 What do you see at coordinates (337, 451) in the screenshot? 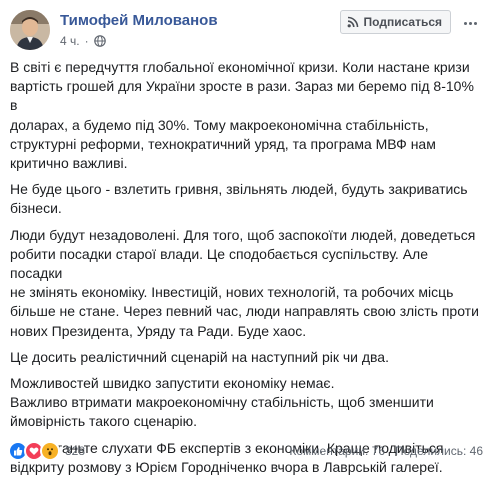
I see `comments-count: Комментарии: 76` at bounding box center [337, 451].